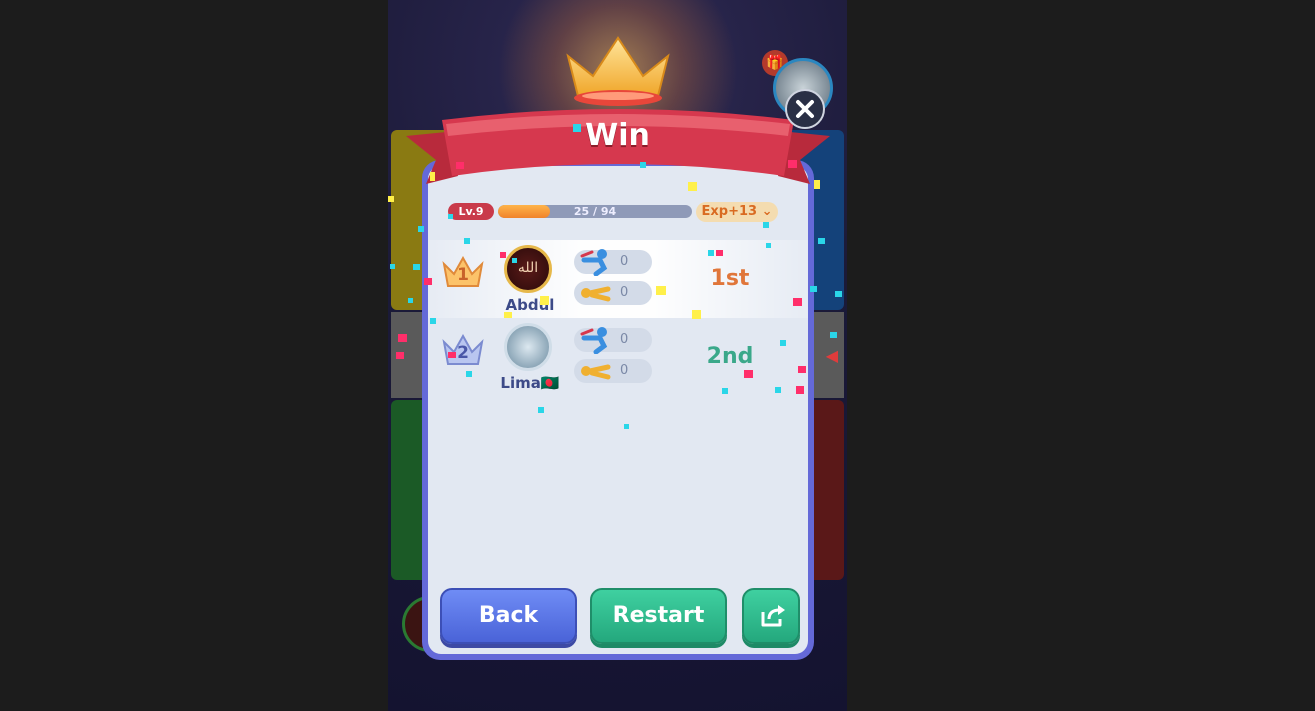 The height and width of the screenshot is (711, 1315). I want to click on rank-number: 1, so click(463, 275).